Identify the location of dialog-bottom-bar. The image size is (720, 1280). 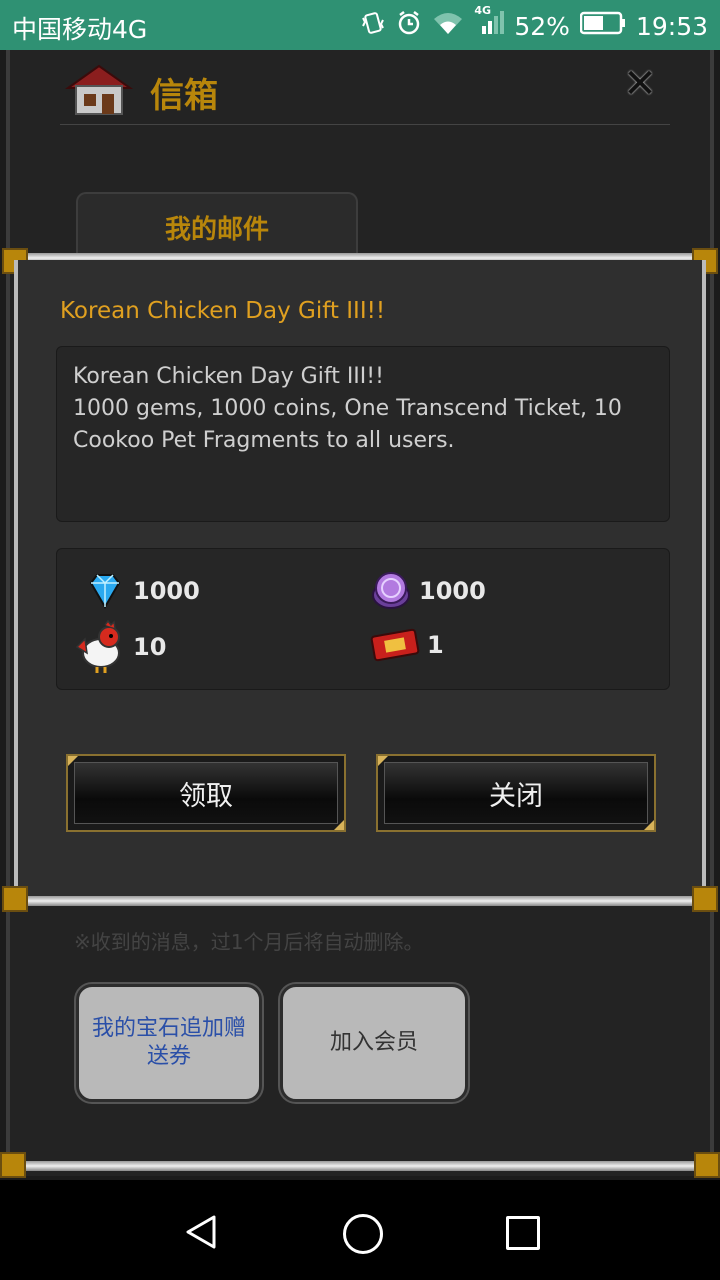
(360, 901).